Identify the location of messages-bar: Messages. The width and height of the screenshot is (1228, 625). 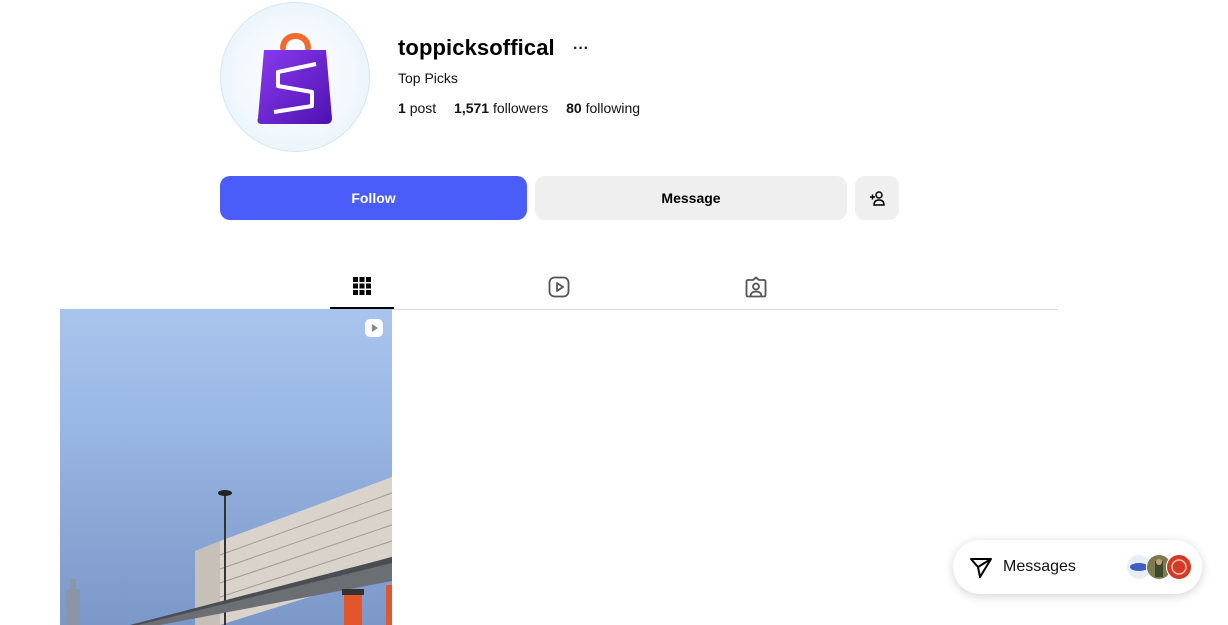
(1077, 567).